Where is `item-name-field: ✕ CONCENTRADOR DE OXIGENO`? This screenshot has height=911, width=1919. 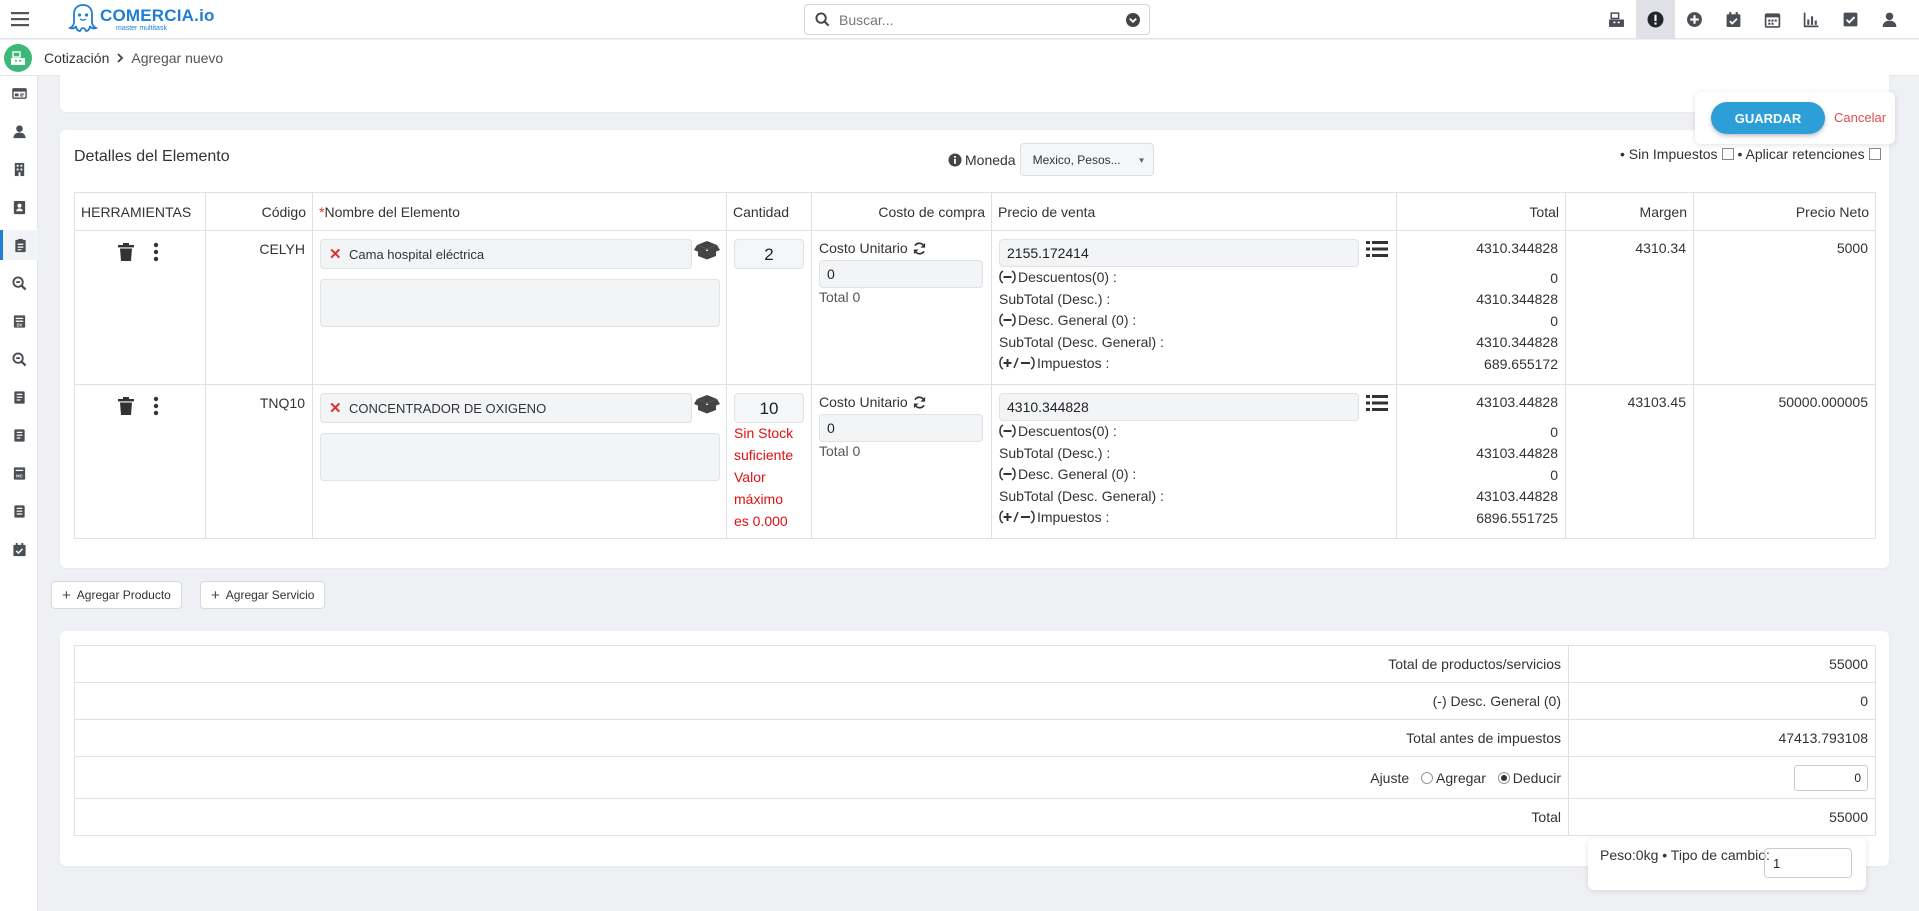 item-name-field: ✕ CONCENTRADOR DE OXIGENO is located at coordinates (506, 408).